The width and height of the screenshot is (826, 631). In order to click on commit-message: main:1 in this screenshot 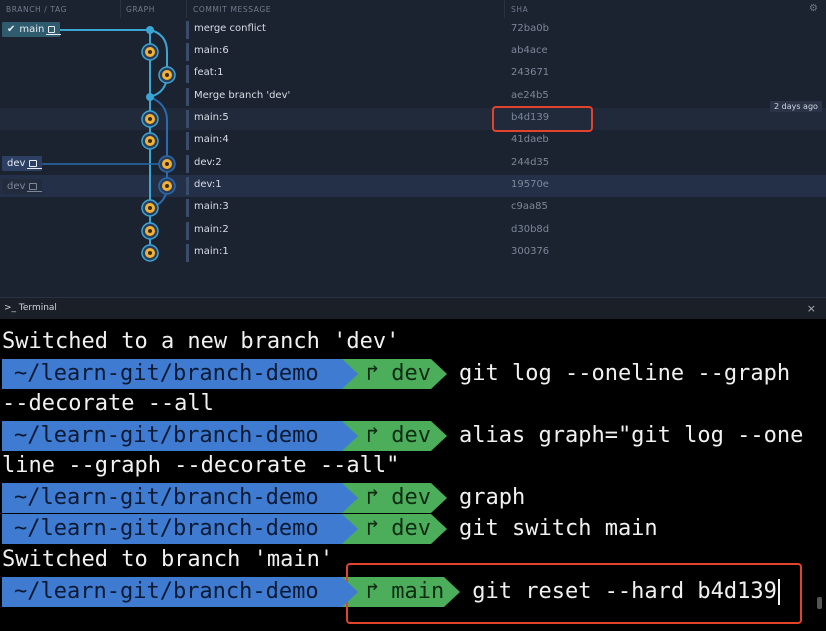, I will do `click(211, 251)`.